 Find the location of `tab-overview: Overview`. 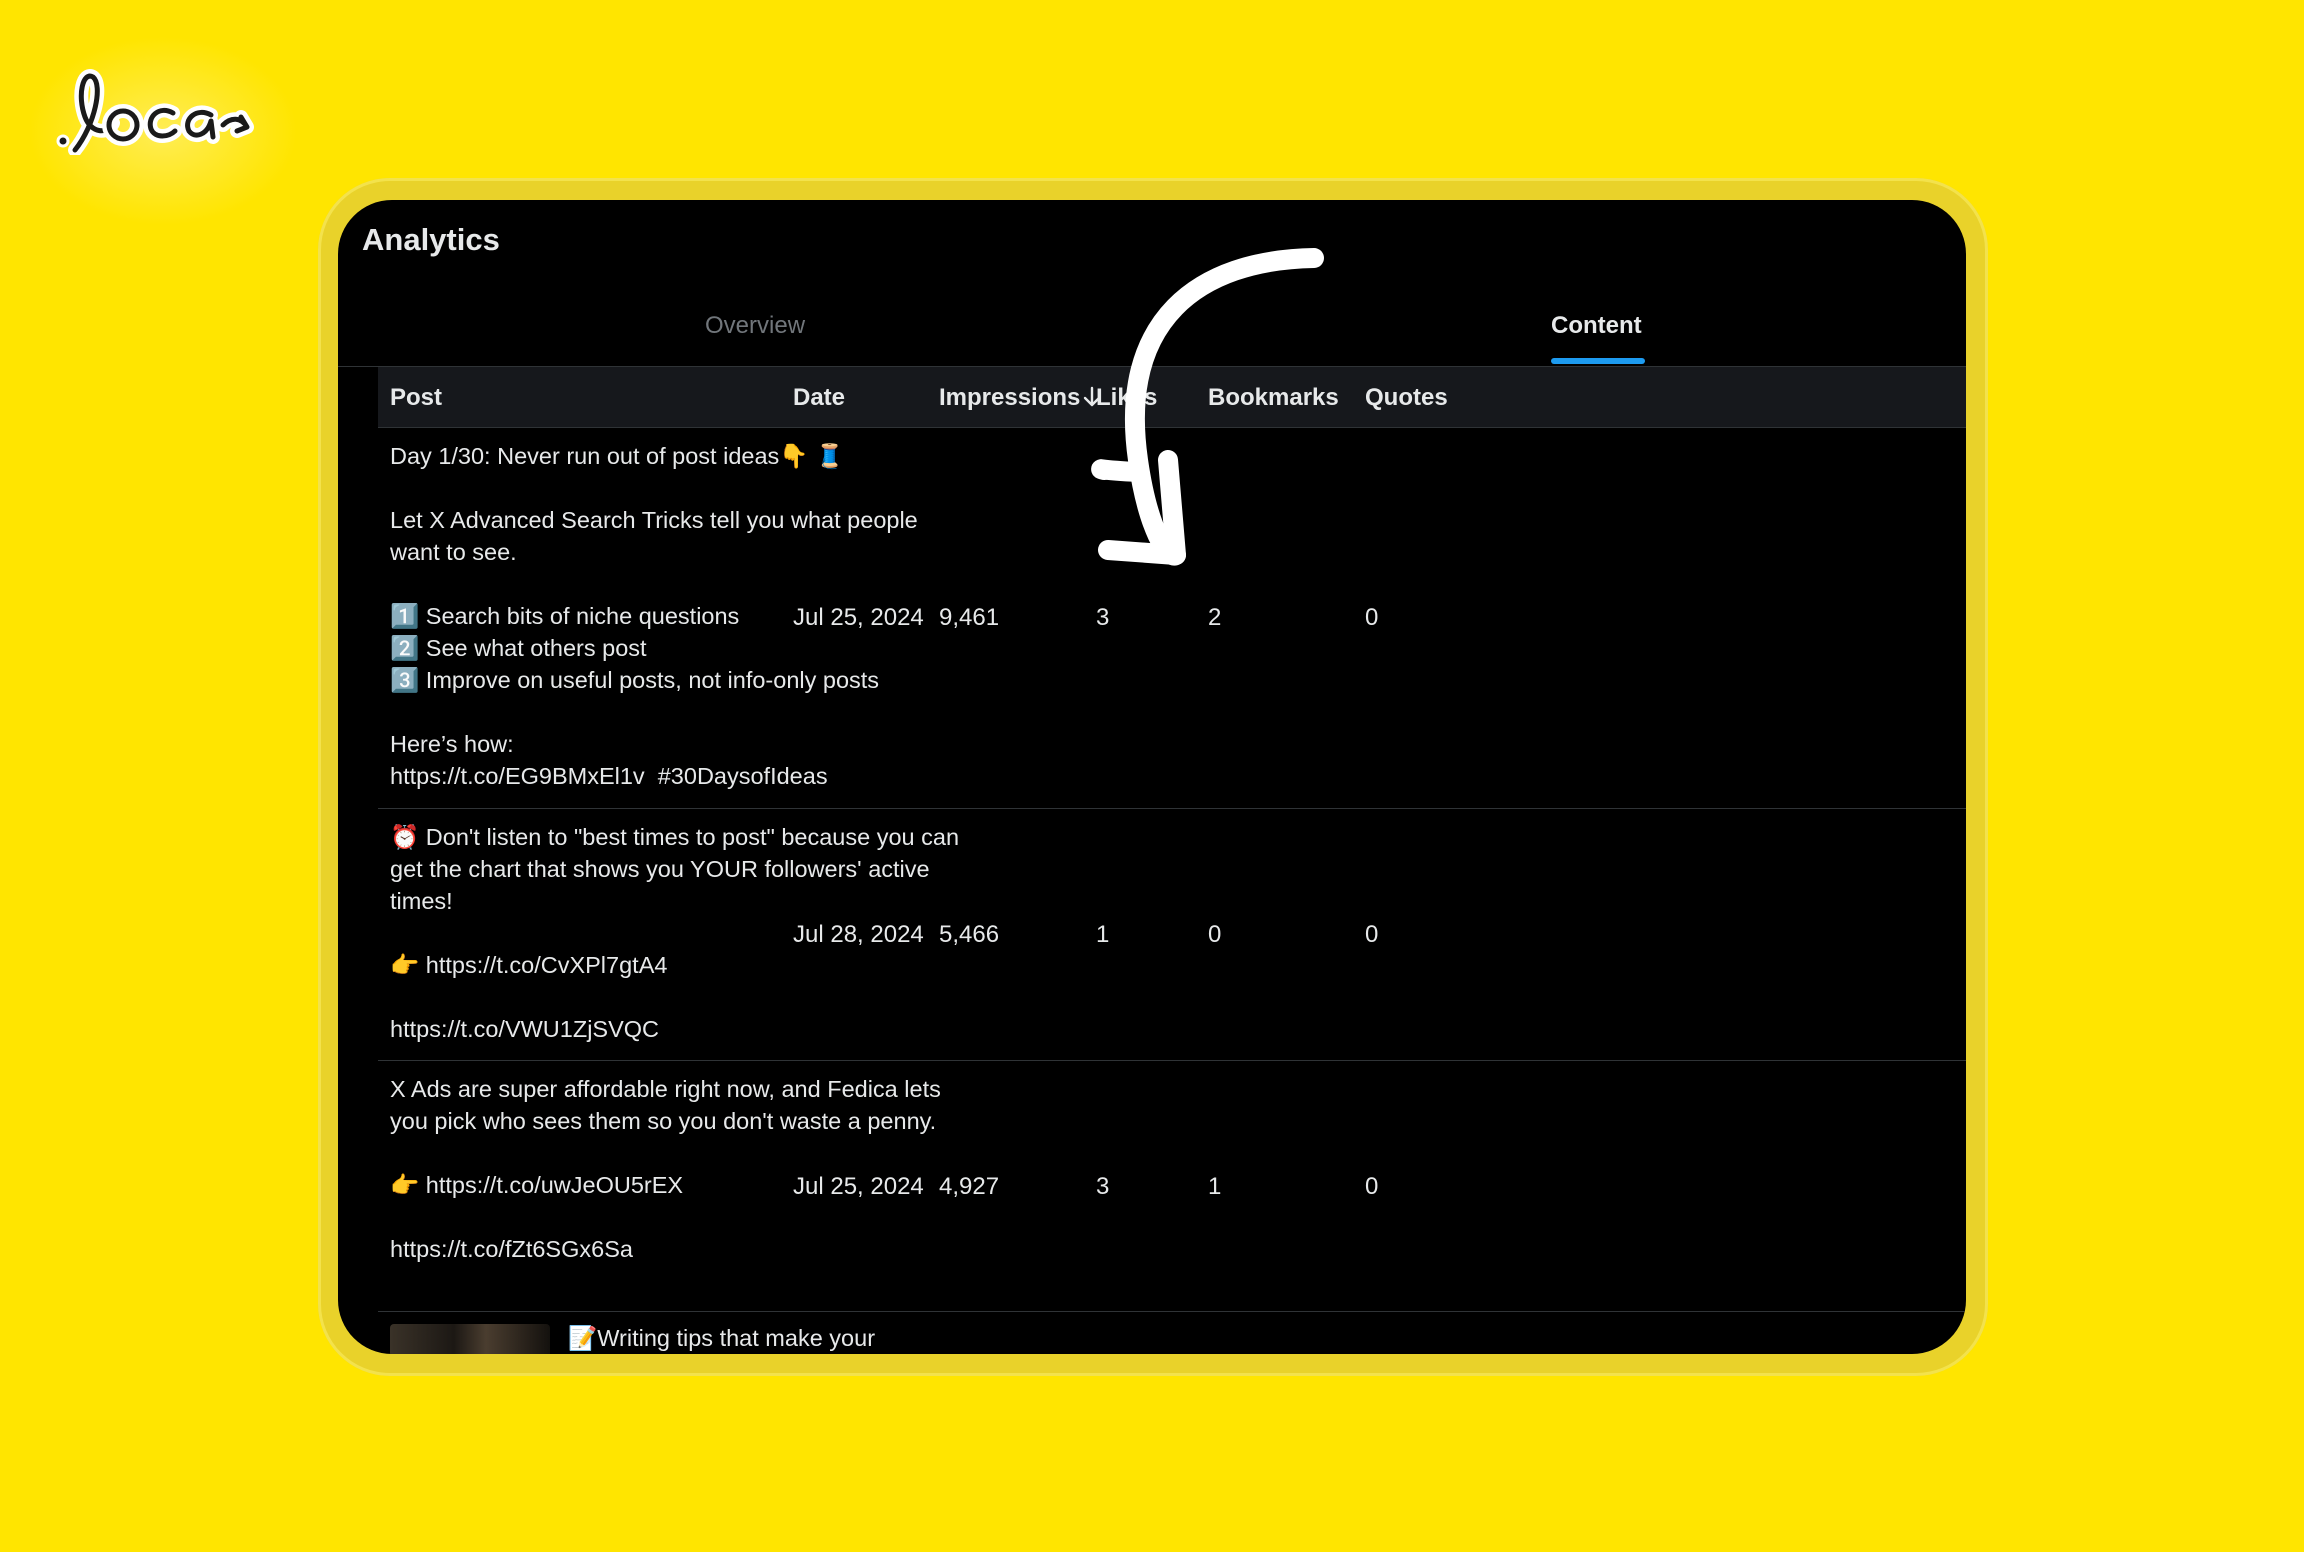

tab-overview: Overview is located at coordinates (755, 326).